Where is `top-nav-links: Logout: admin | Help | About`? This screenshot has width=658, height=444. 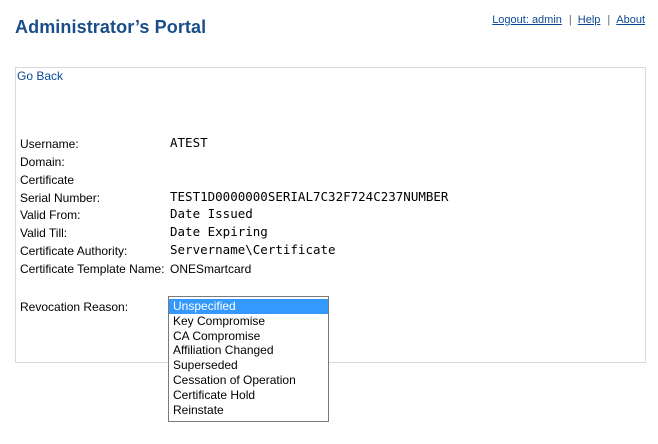 top-nav-links: Logout: admin | Help | About is located at coordinates (568, 20).